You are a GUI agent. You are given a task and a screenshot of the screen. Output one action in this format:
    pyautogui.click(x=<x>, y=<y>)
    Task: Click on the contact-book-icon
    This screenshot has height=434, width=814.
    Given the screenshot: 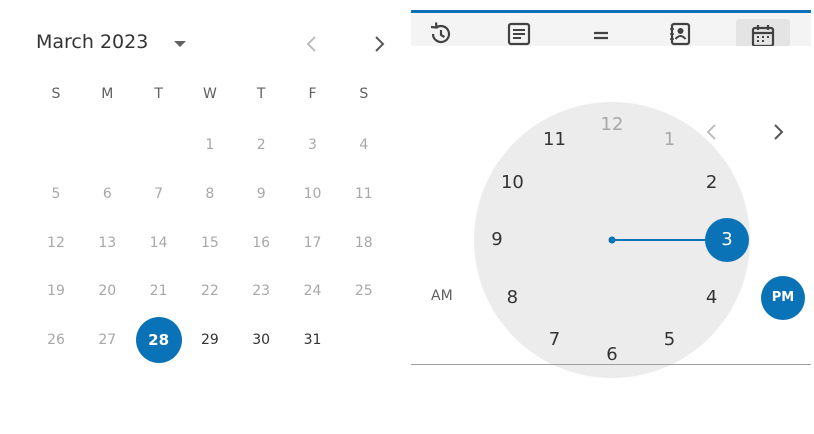 What is the action you would take?
    pyautogui.click(x=680, y=34)
    